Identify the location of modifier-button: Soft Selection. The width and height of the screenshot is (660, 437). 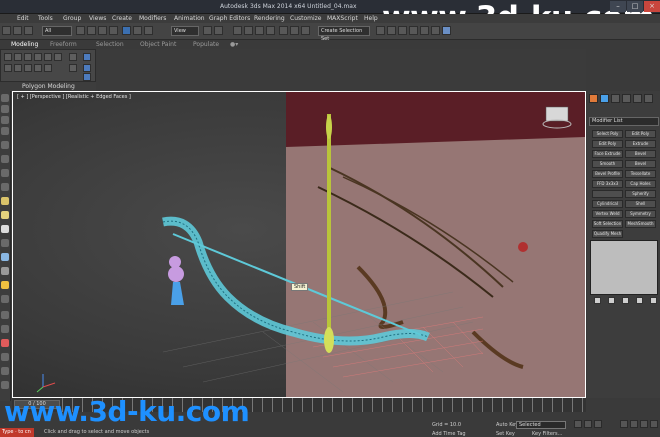
(607, 224).